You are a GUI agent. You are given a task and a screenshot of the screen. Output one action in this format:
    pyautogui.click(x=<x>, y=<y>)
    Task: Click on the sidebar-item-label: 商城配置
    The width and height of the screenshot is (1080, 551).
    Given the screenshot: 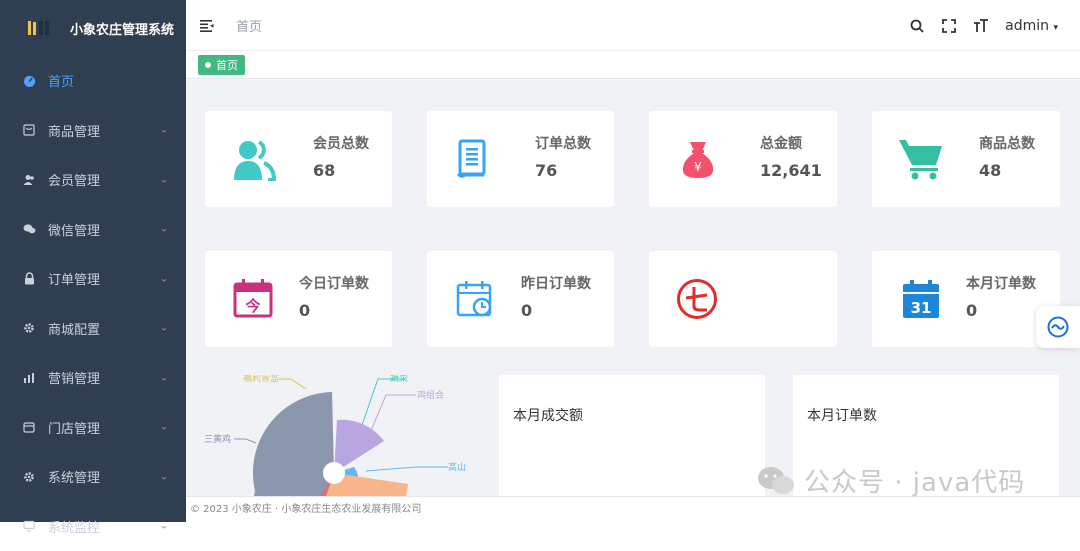 What is the action you would take?
    pyautogui.click(x=74, y=328)
    